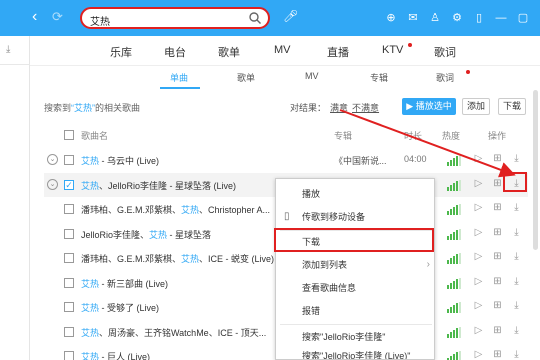  What do you see at coordinates (356, 194) in the screenshot?
I see `ctx-play: 播放` at bounding box center [356, 194].